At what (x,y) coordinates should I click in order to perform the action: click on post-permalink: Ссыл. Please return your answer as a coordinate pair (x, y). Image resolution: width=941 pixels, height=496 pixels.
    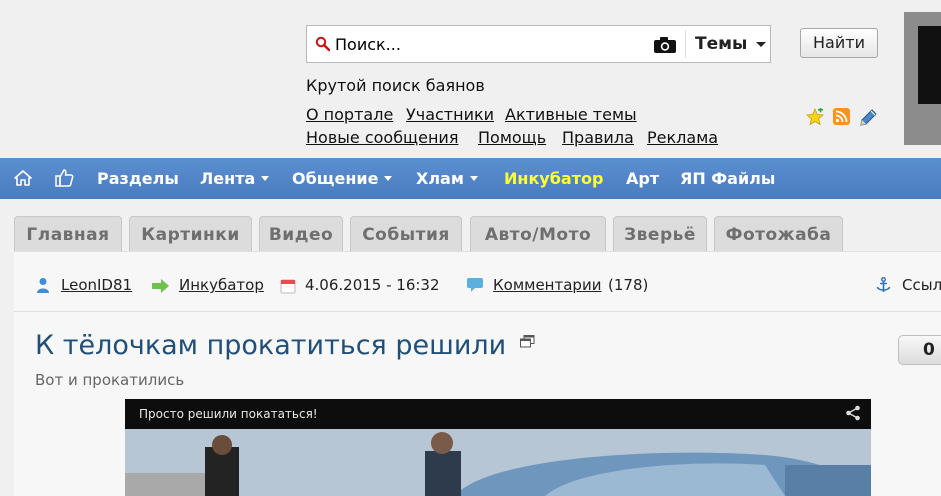
    Looking at the image, I should click on (921, 285).